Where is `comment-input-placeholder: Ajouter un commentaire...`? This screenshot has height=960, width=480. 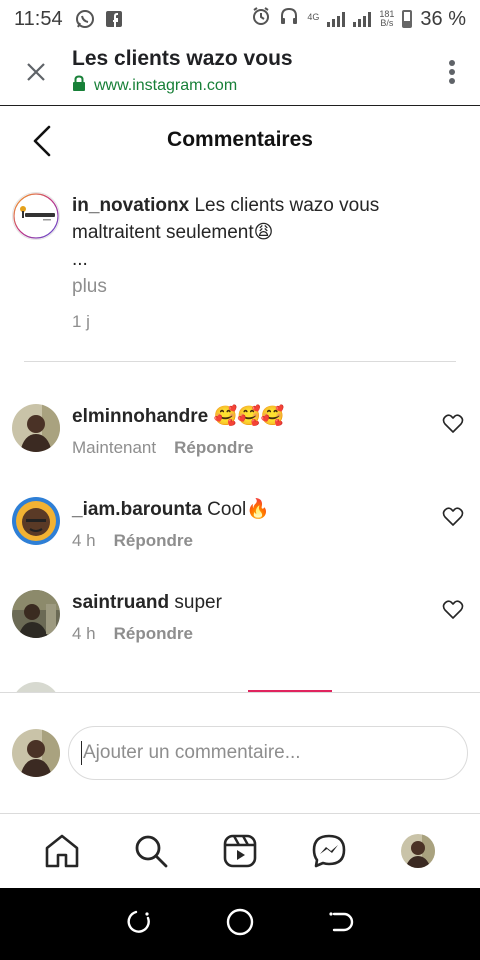
comment-input-placeholder: Ajouter un commentaire... is located at coordinates (192, 752).